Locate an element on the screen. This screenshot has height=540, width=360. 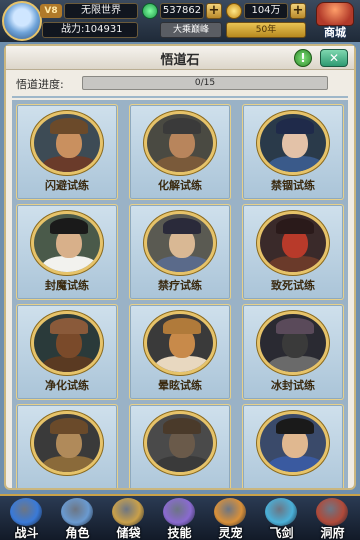
jade-amount: 537862 is located at coordinates (182, 11).